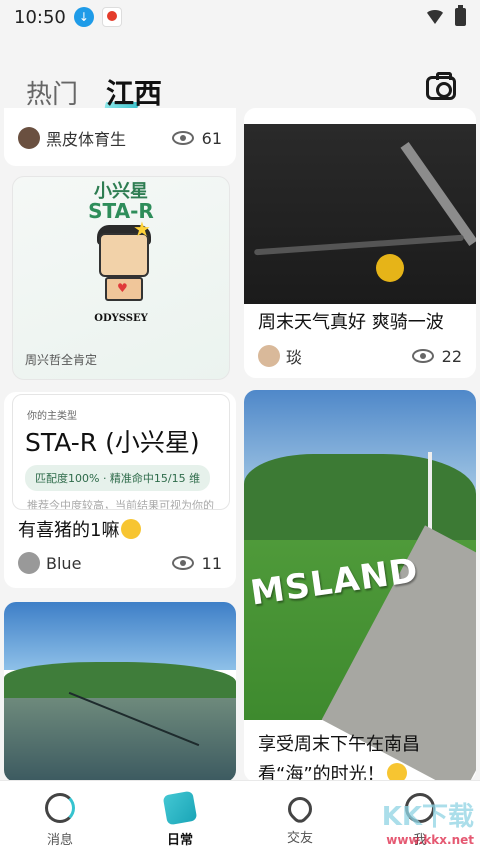 The width and height of the screenshot is (480, 855). I want to click on friends-icon, so click(300, 809).